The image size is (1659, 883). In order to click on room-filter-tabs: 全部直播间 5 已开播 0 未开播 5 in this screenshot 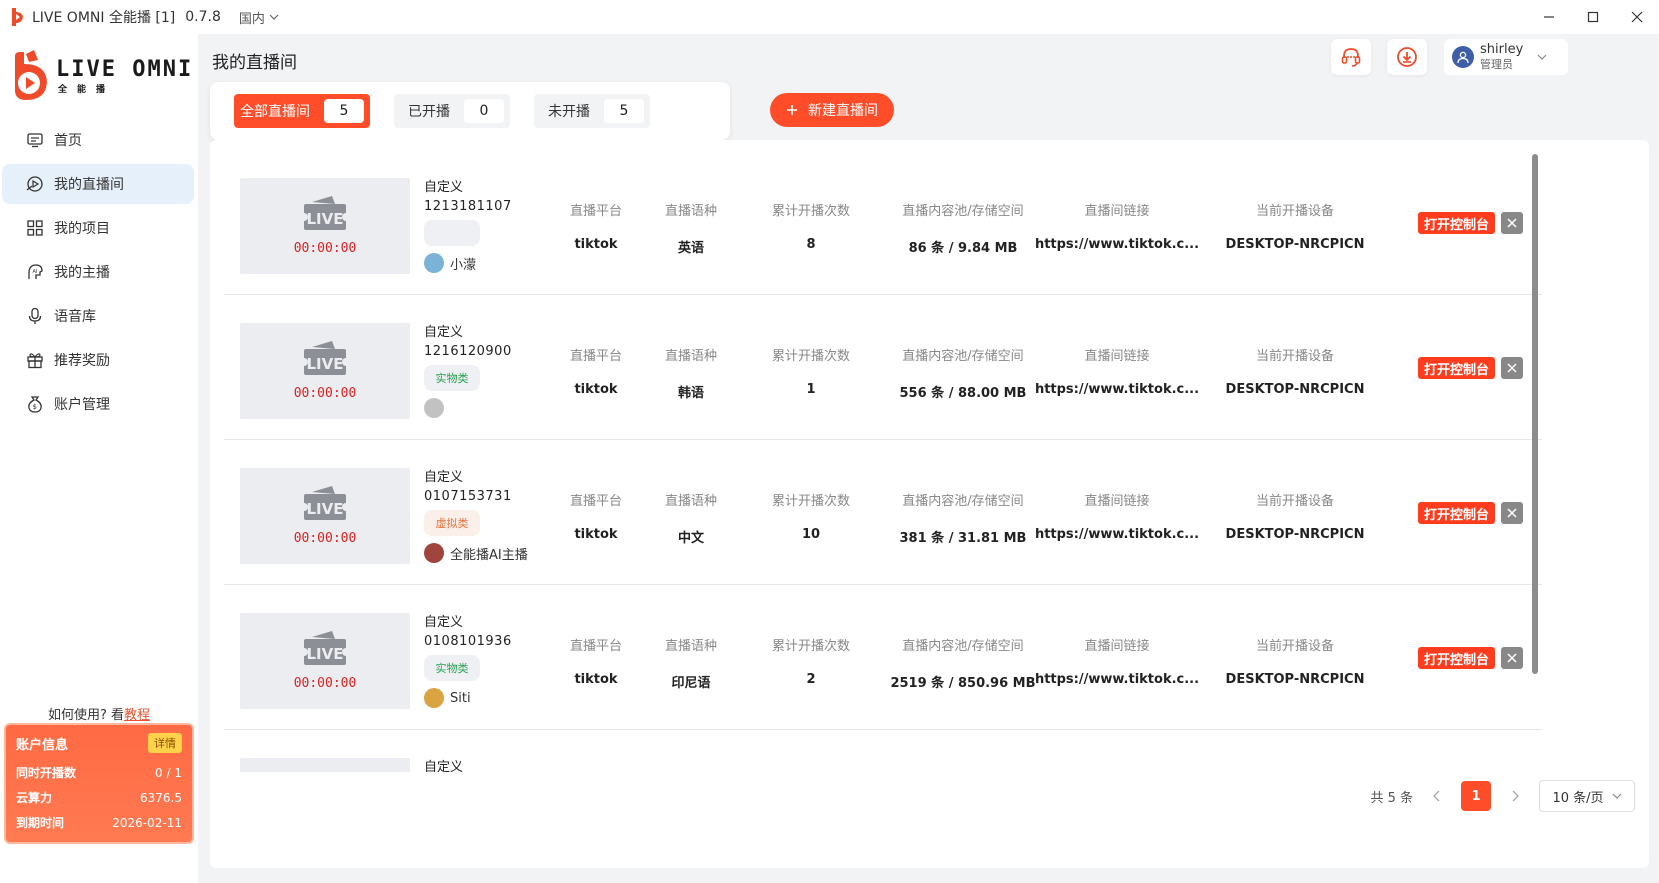, I will do `click(470, 111)`.